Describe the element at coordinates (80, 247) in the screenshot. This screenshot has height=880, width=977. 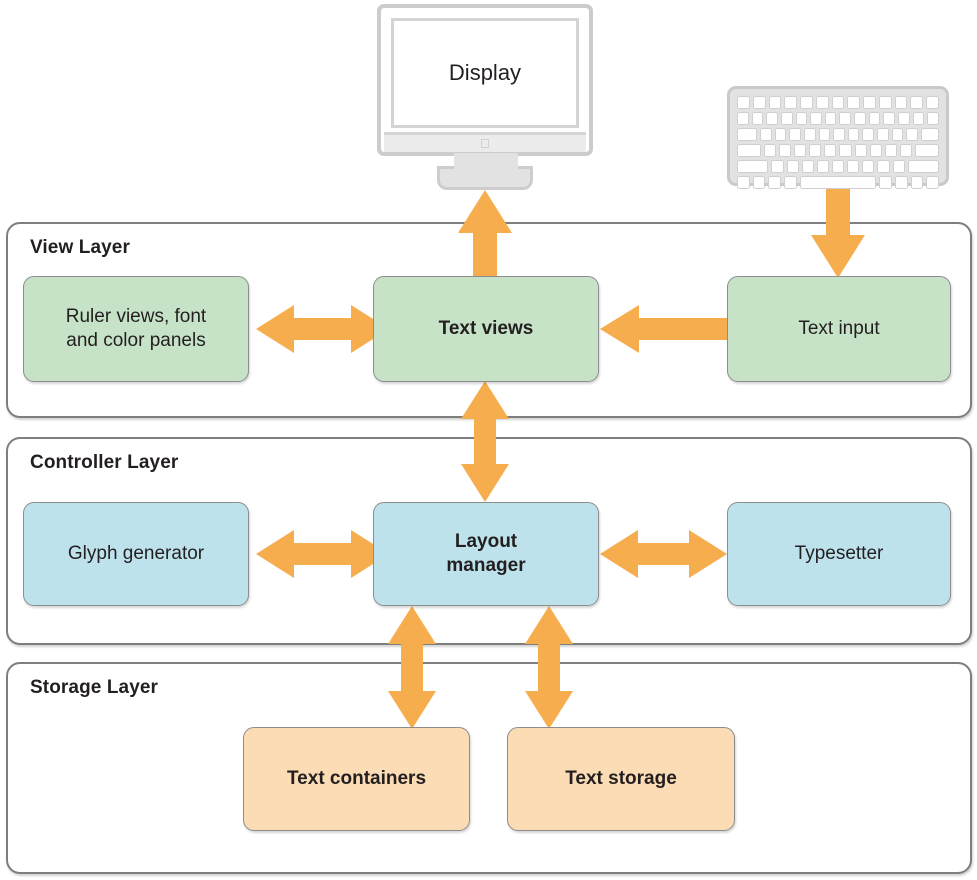
I see `view-layer-title: View Layer` at that location.